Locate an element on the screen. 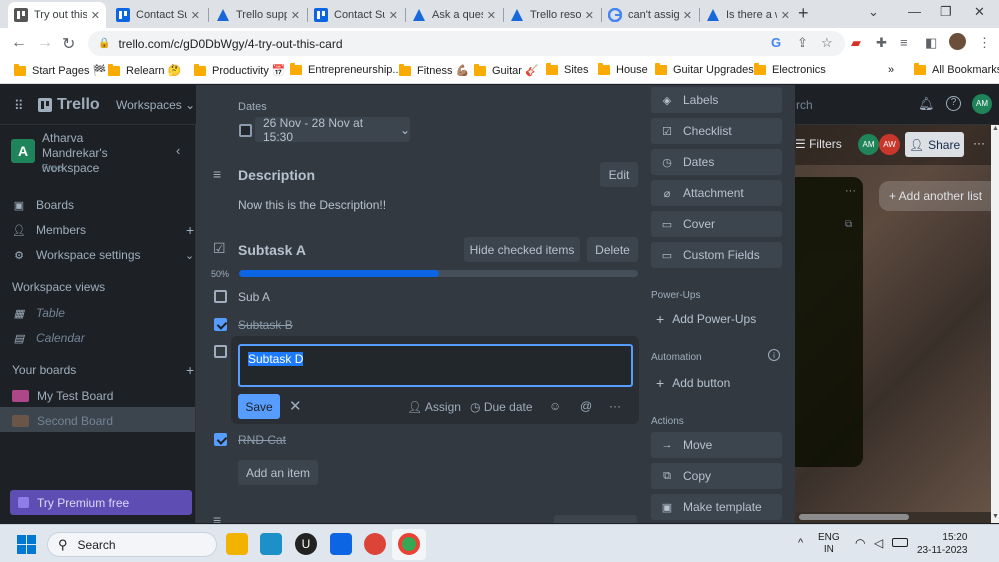 The width and height of the screenshot is (999, 562). browser-tab: can't assign ✕ is located at coordinates (650, 15).